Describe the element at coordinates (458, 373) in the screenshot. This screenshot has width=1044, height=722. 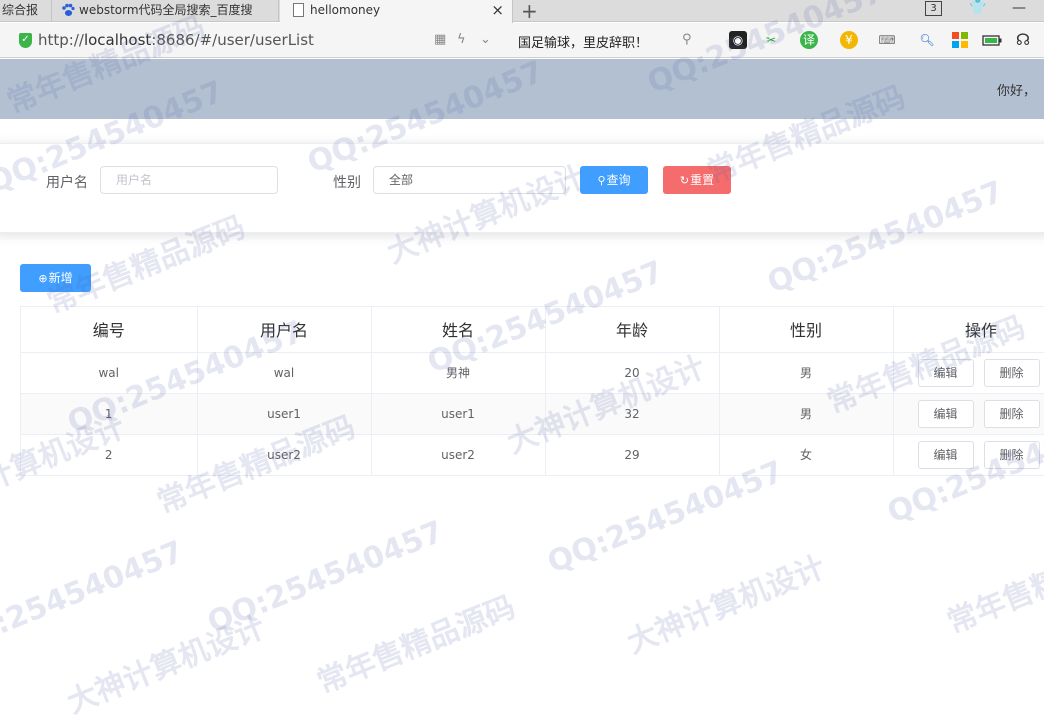
I see `cell-name: 男神` at that location.